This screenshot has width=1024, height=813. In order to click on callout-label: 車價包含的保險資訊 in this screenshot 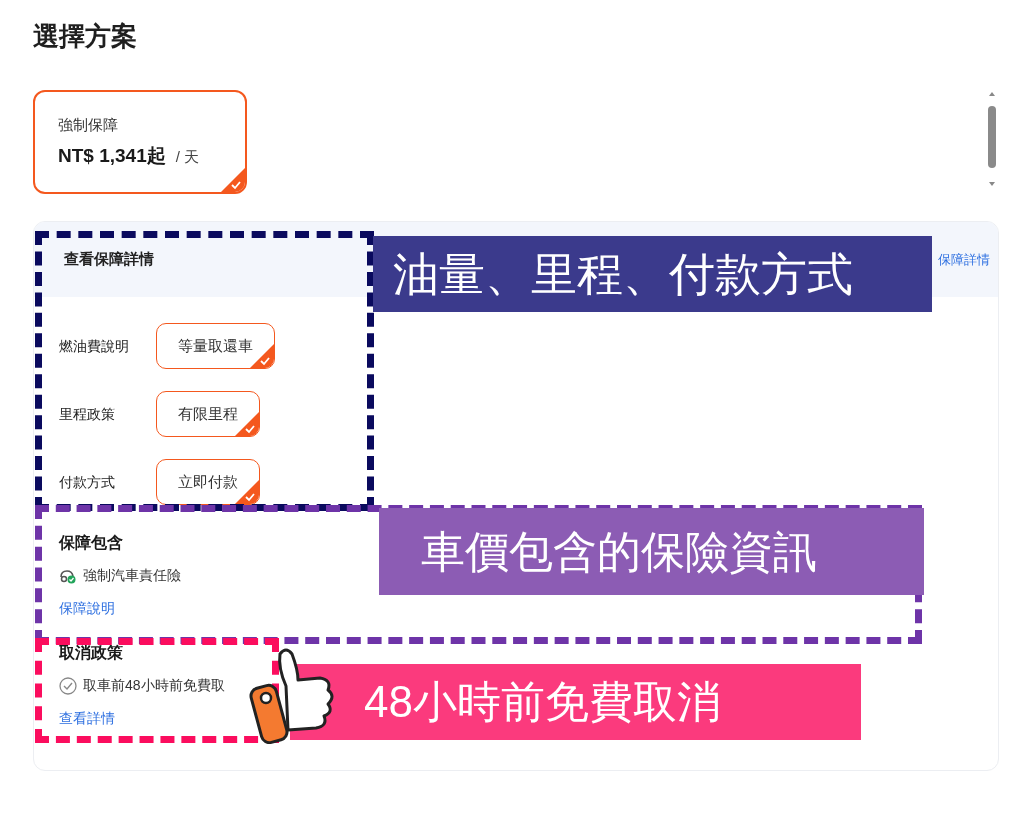, I will do `click(651, 551)`.